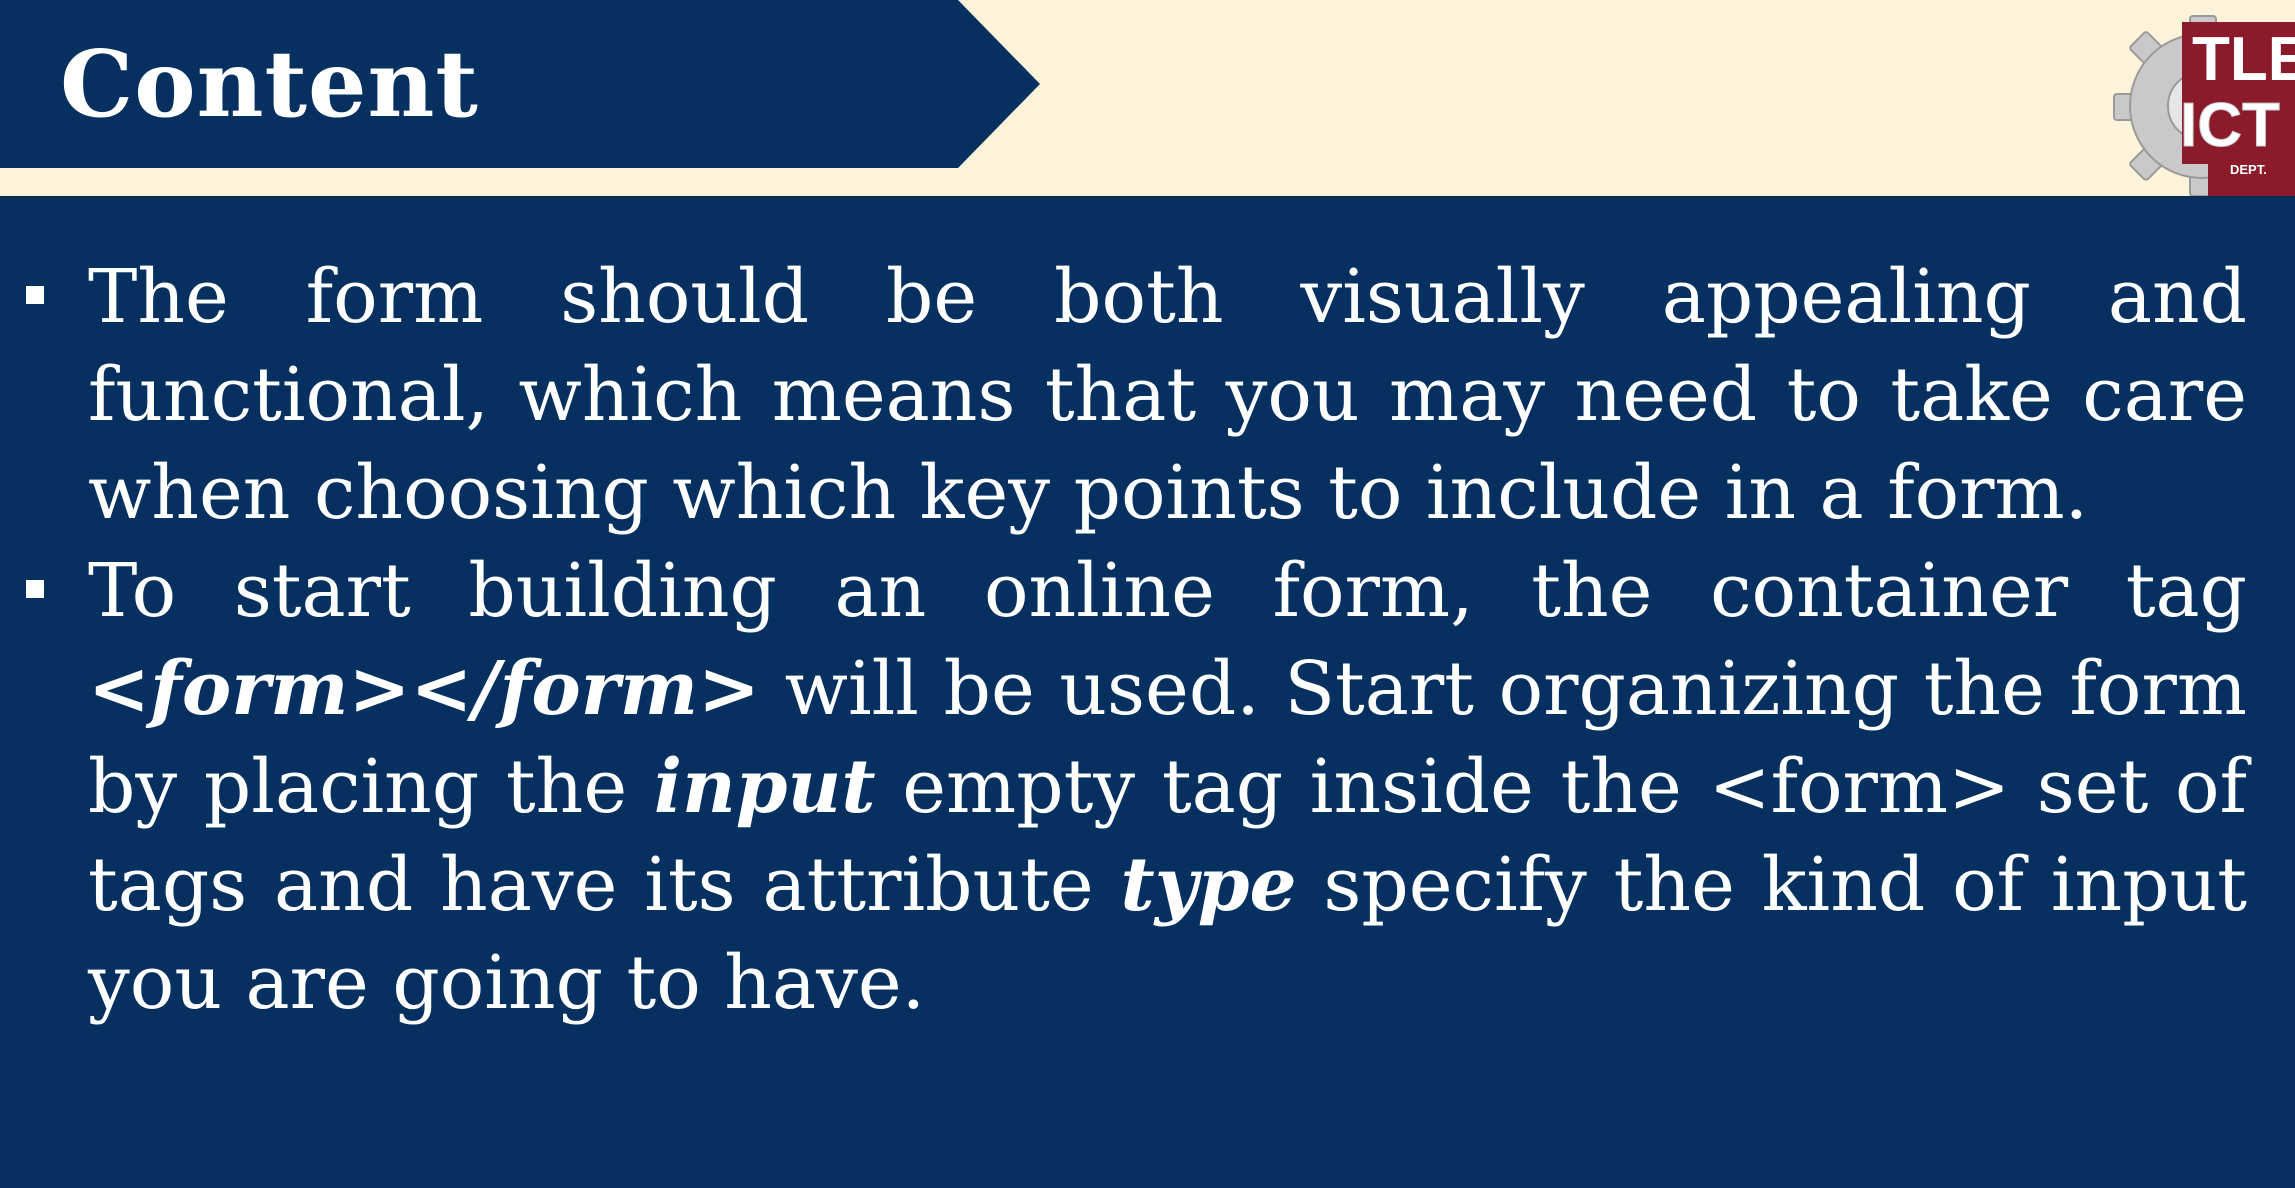  I want to click on slide-title: Content, so click(269, 84).